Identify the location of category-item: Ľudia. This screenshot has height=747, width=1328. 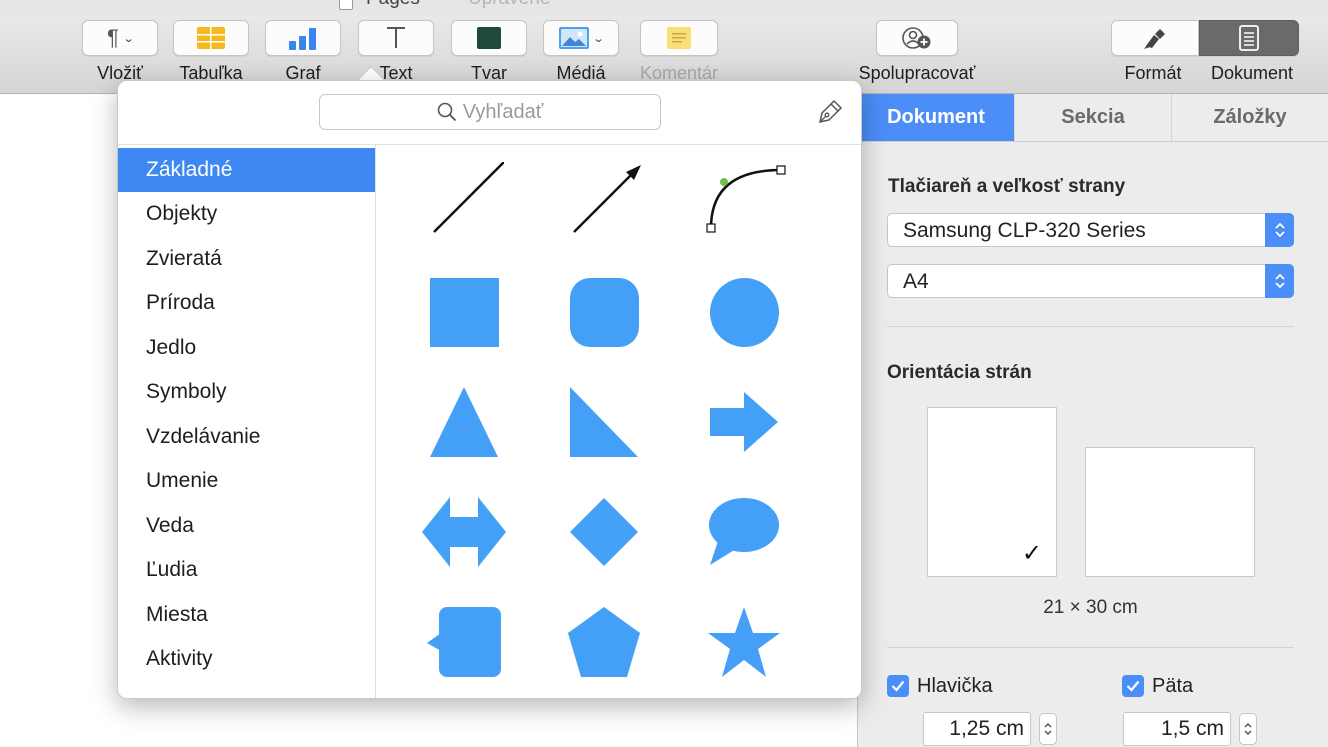
(246, 570).